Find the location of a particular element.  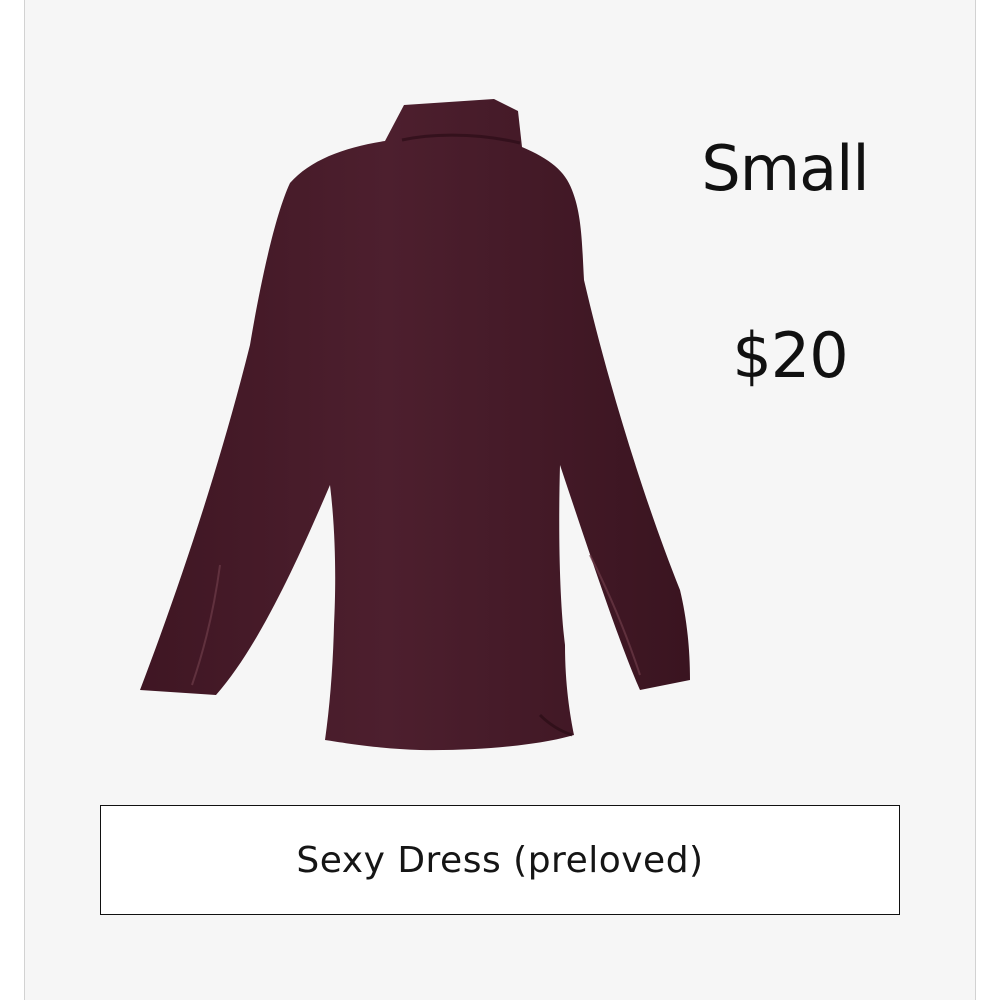

product-title: Sexy Dress (preloved) is located at coordinates (500, 860).